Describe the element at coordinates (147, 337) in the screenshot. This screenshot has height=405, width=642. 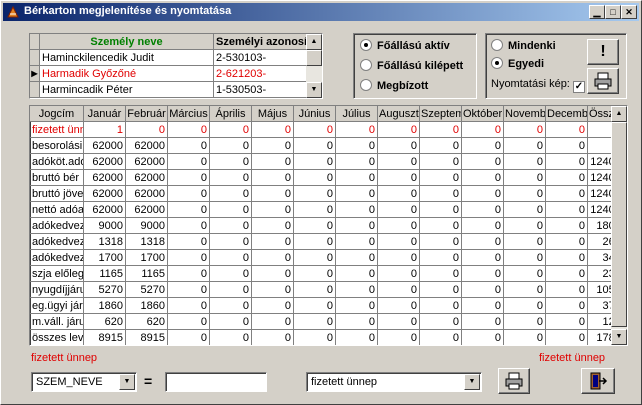
I see `value-cell: 8915` at that location.